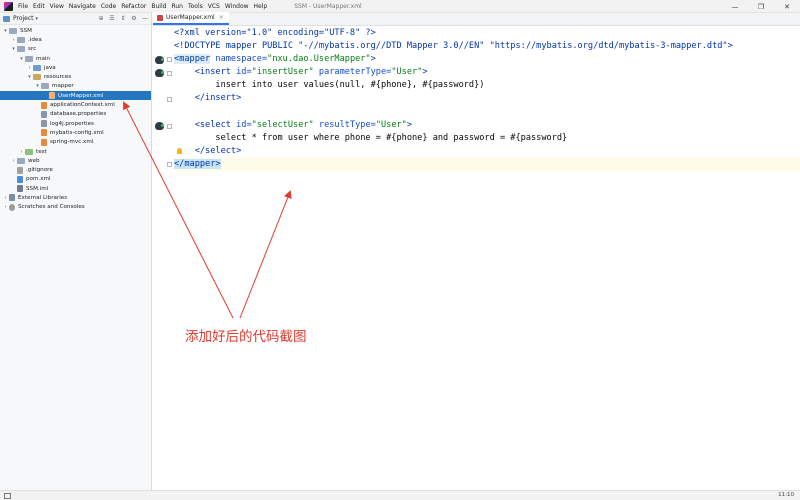 The image size is (800, 500). What do you see at coordinates (75, 86) in the screenshot?
I see `tree-item-mapper-folder: ▾ mapper` at bounding box center [75, 86].